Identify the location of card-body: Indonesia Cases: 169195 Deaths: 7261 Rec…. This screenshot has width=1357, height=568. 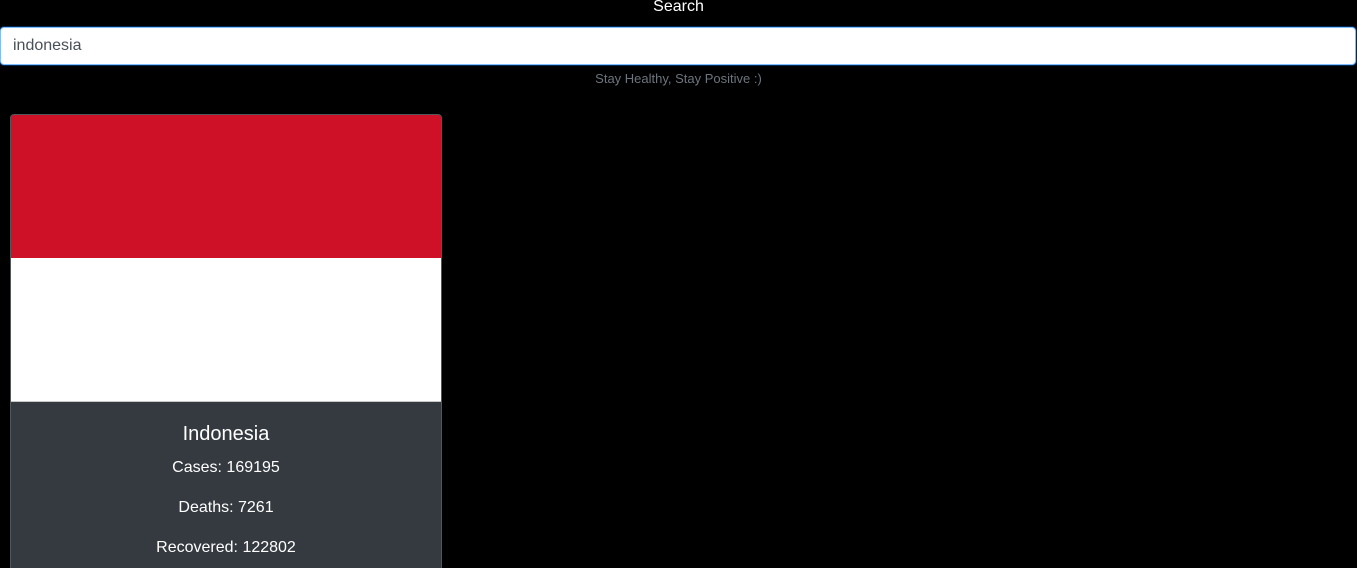
(226, 480).